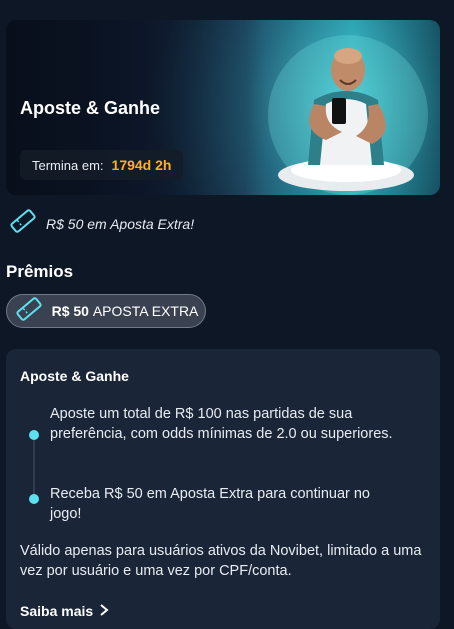  Describe the element at coordinates (70, 311) in the screenshot. I see `prize-amount: R$ 50` at that location.